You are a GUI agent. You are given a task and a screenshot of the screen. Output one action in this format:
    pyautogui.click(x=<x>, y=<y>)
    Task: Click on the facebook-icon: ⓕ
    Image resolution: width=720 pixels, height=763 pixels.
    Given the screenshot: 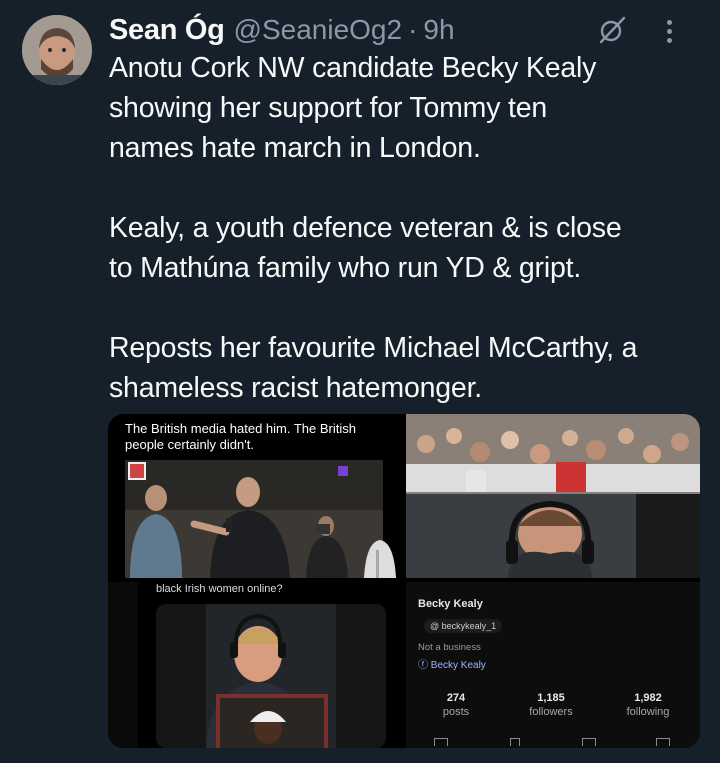 What is the action you would take?
    pyautogui.click(x=424, y=665)
    